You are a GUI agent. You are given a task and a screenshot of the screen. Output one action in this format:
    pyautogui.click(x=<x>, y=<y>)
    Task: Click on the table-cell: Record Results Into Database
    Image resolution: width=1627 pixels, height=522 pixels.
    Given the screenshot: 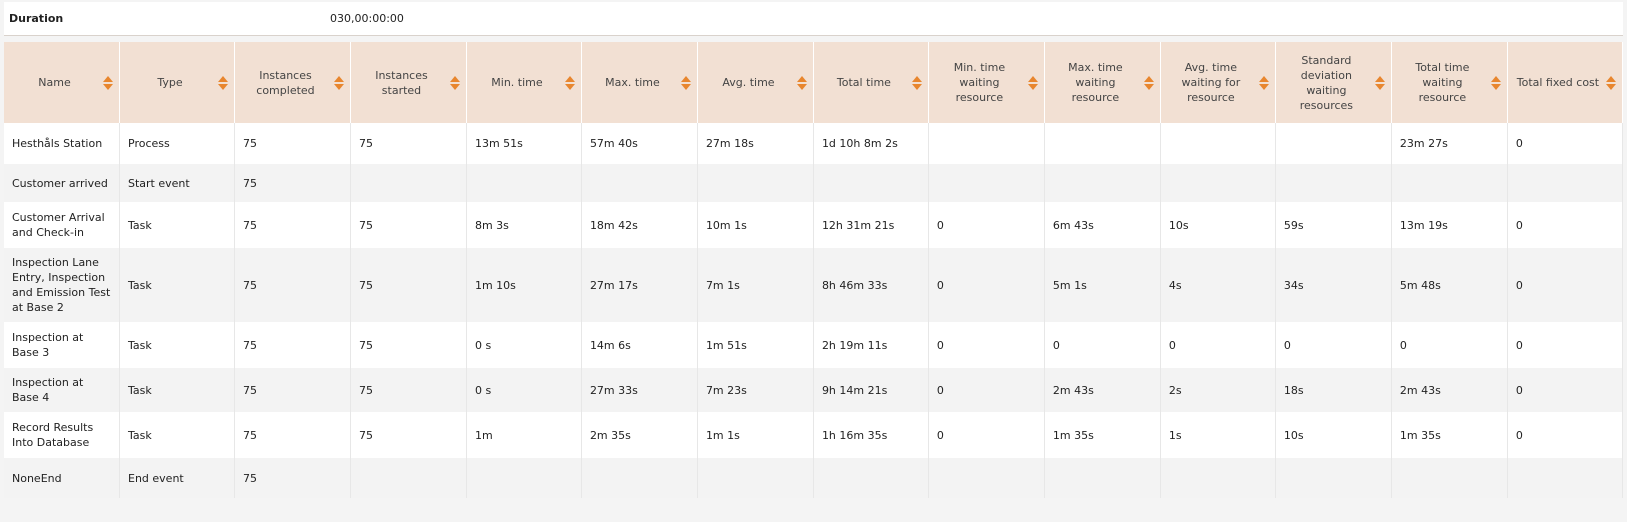 What is the action you would take?
    pyautogui.click(x=62, y=435)
    